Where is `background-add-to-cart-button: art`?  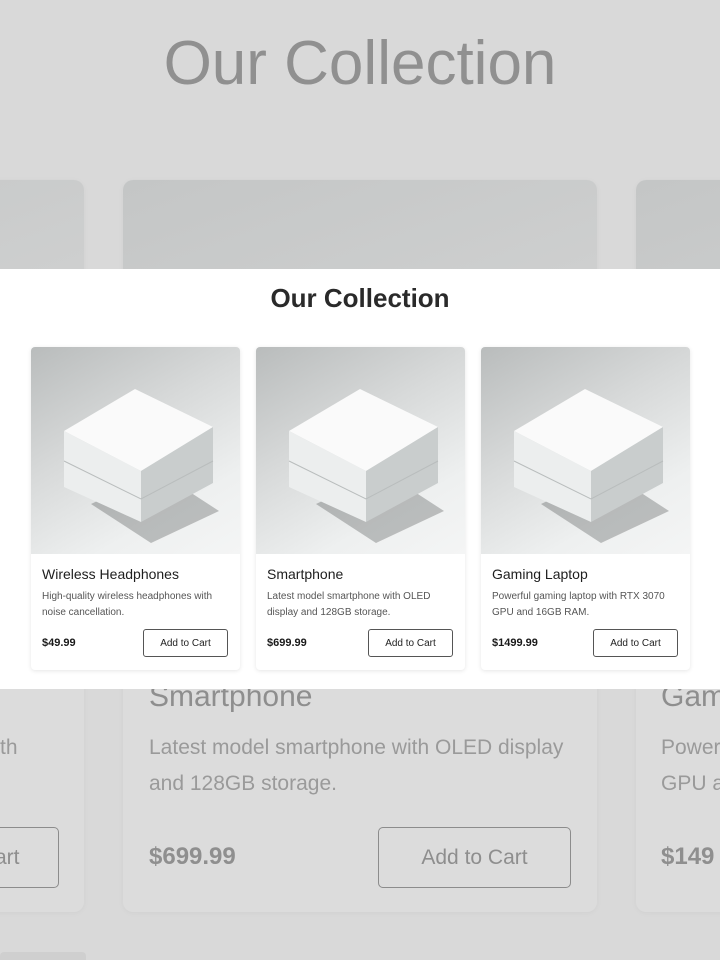 background-add-to-cart-button: art is located at coordinates (29, 857).